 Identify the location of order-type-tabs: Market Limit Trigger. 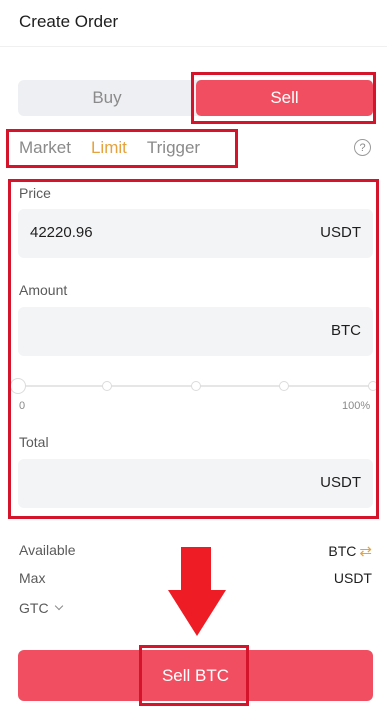
(109, 150).